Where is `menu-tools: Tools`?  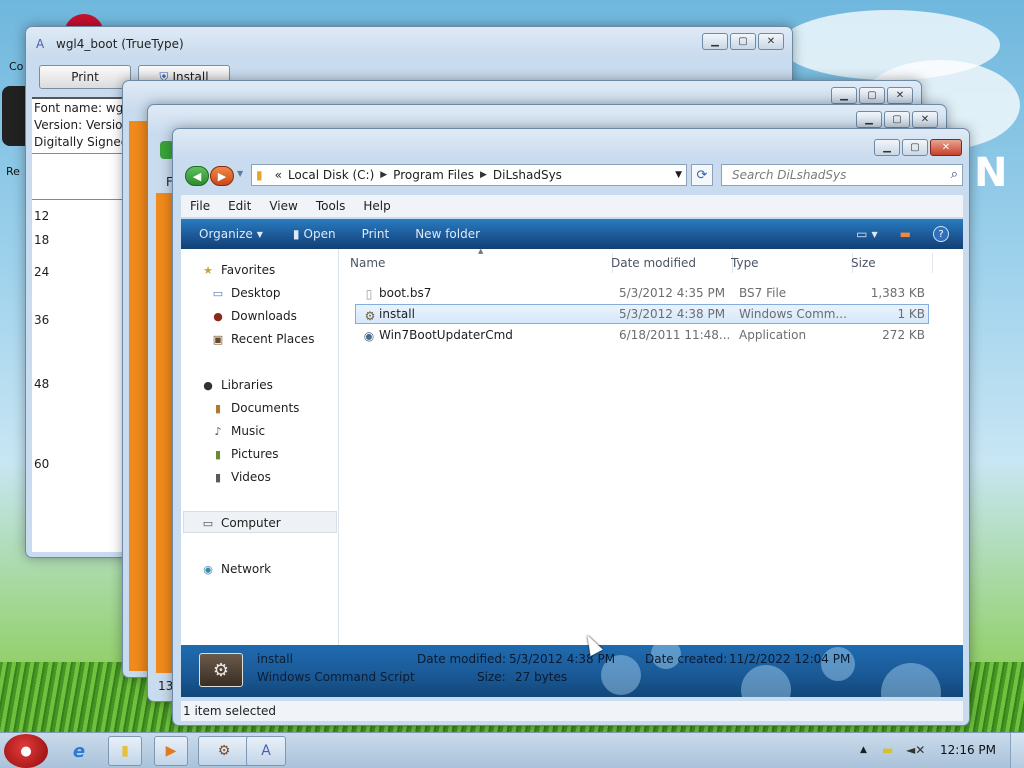 menu-tools: Tools is located at coordinates (331, 206).